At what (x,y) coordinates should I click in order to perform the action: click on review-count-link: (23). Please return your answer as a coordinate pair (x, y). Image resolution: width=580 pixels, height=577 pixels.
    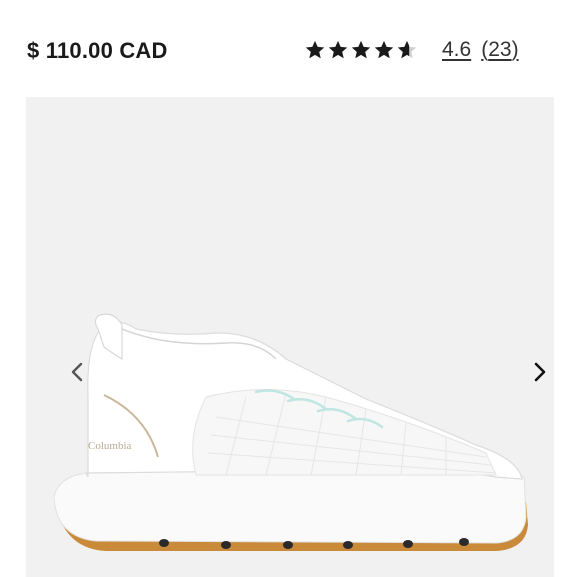
    Looking at the image, I should click on (499, 50).